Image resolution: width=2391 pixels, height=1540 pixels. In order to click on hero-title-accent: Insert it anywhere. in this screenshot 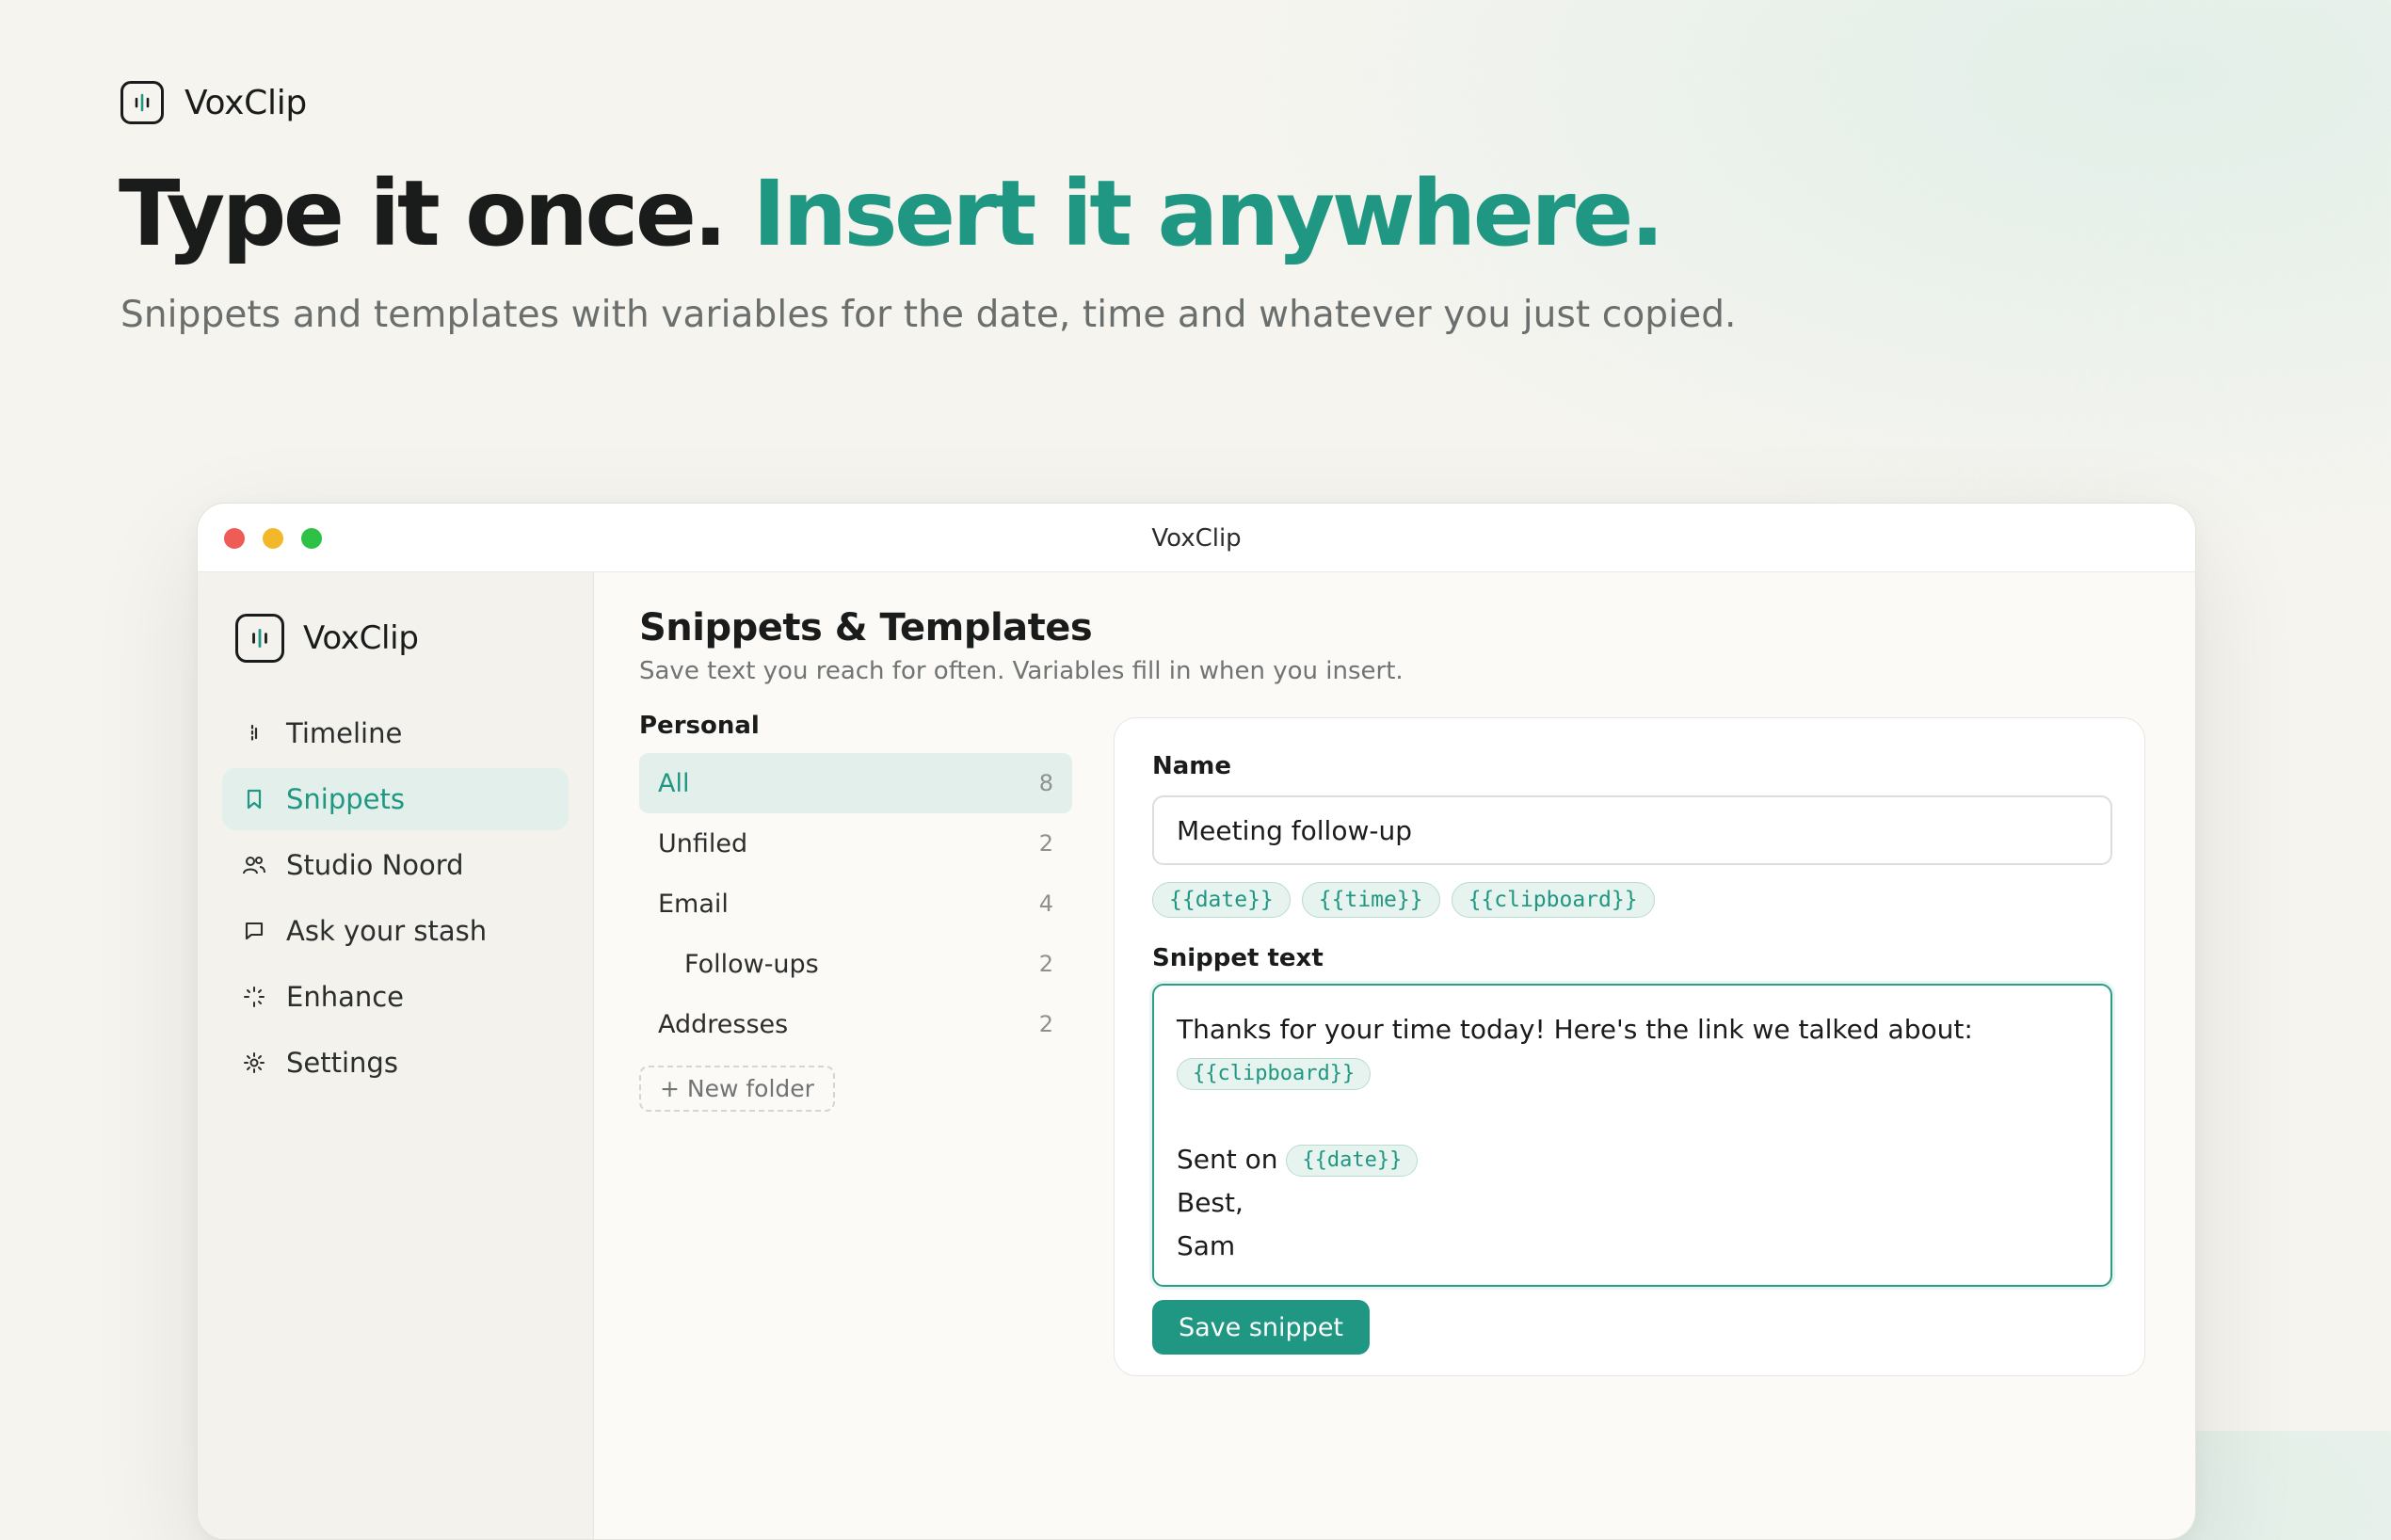, I will do `click(1208, 213)`.